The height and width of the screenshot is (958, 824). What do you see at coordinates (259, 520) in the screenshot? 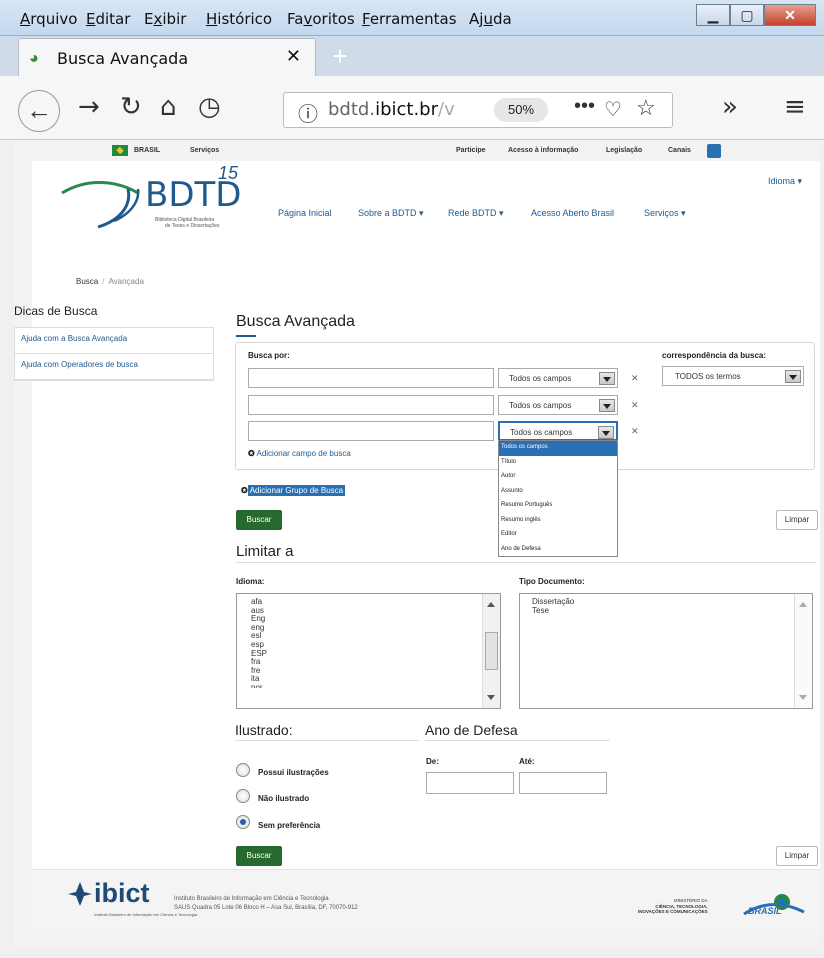
I see `buscar-button-top: Buscar` at bounding box center [259, 520].